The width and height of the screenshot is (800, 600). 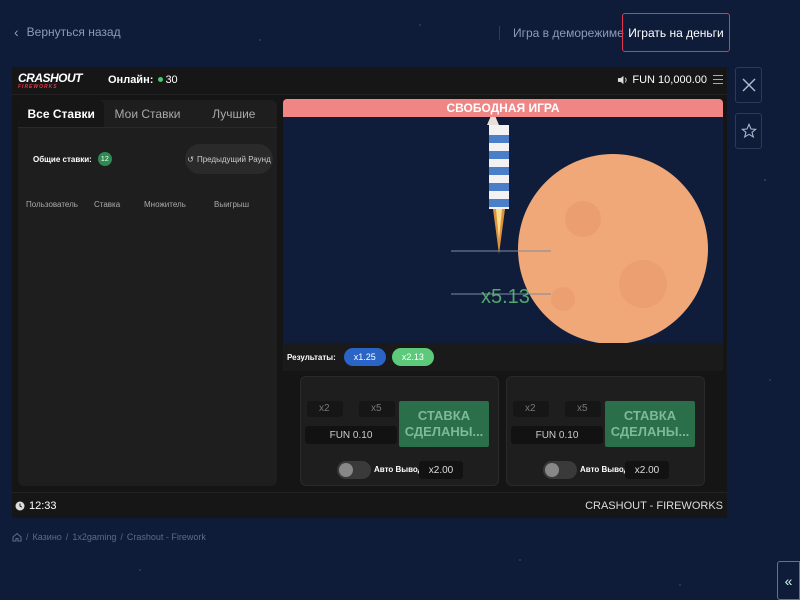 I want to click on menu-icon, so click(x=718, y=79).